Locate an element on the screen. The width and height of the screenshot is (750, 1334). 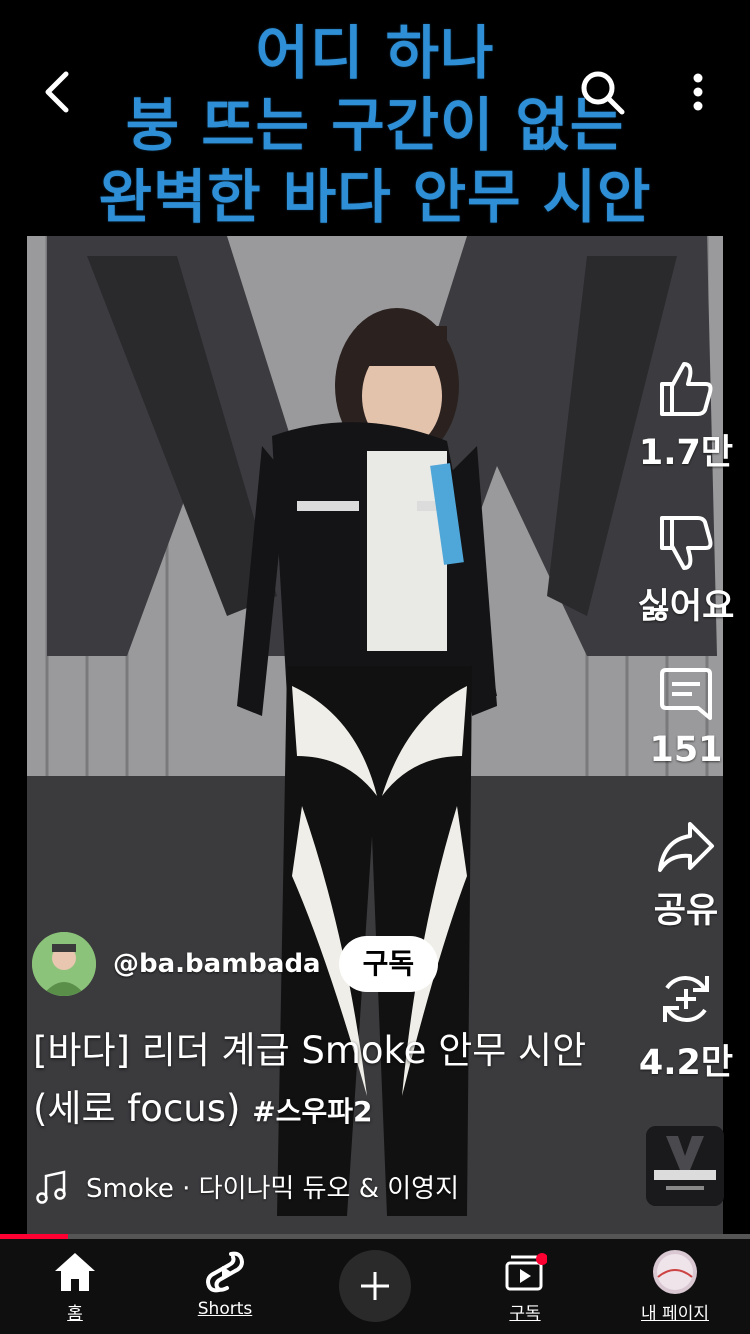
search-icon is located at coordinates (603, 93).